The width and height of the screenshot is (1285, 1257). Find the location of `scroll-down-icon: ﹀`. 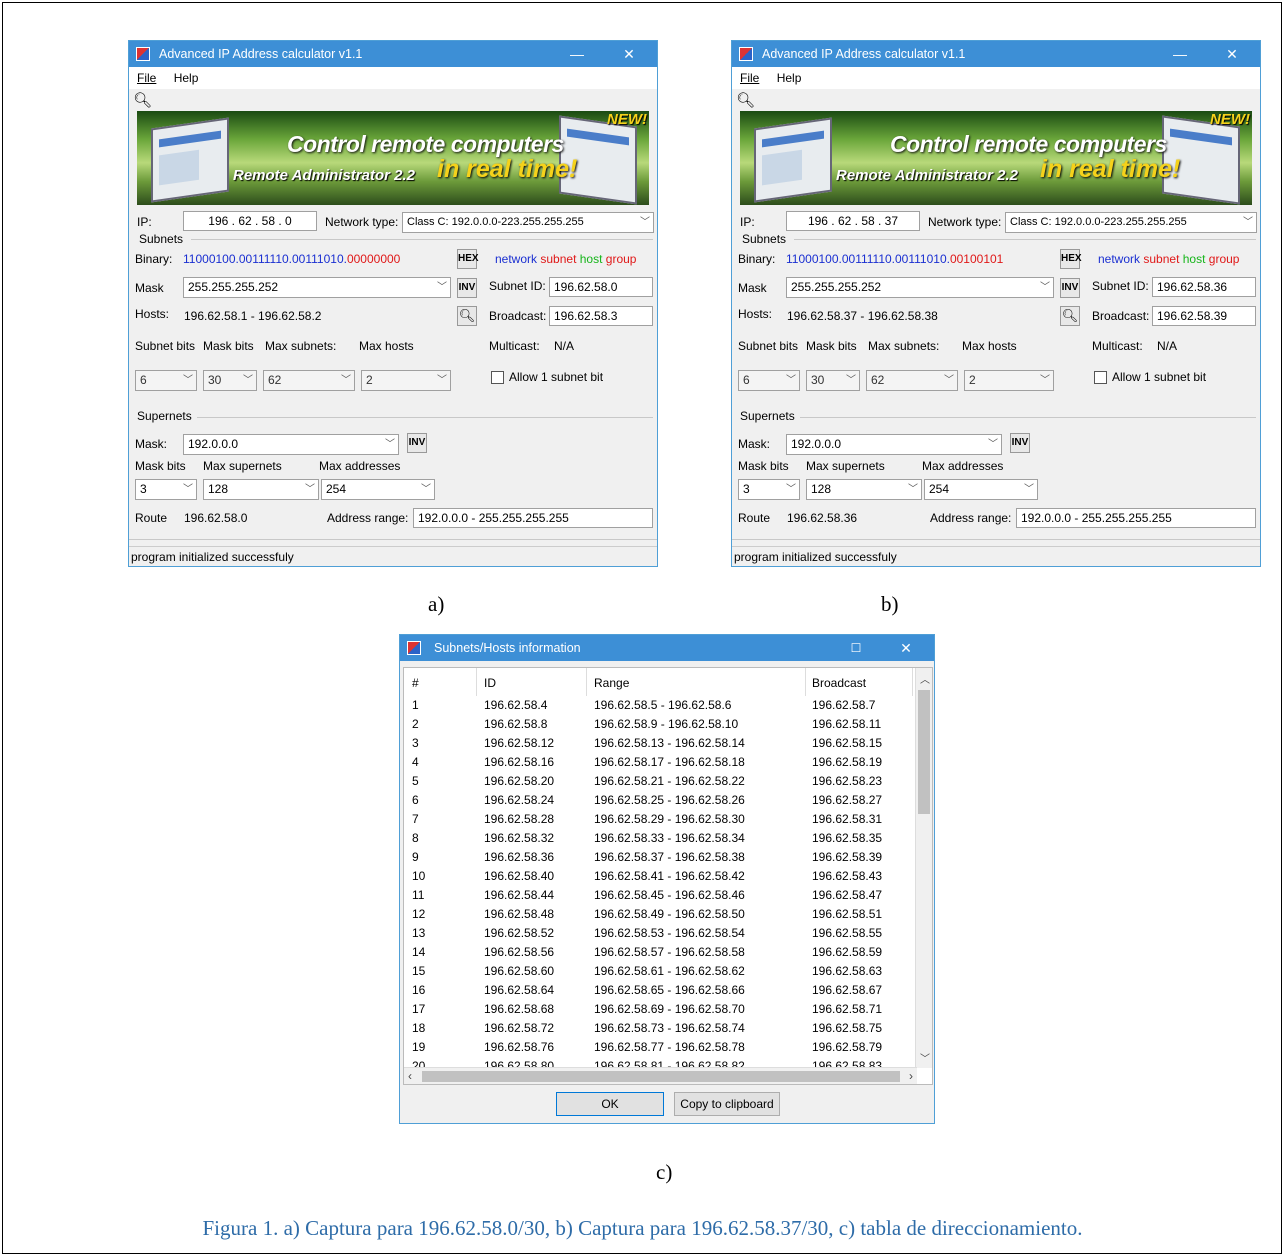

scroll-down-icon: ﹀ is located at coordinates (925, 1057).